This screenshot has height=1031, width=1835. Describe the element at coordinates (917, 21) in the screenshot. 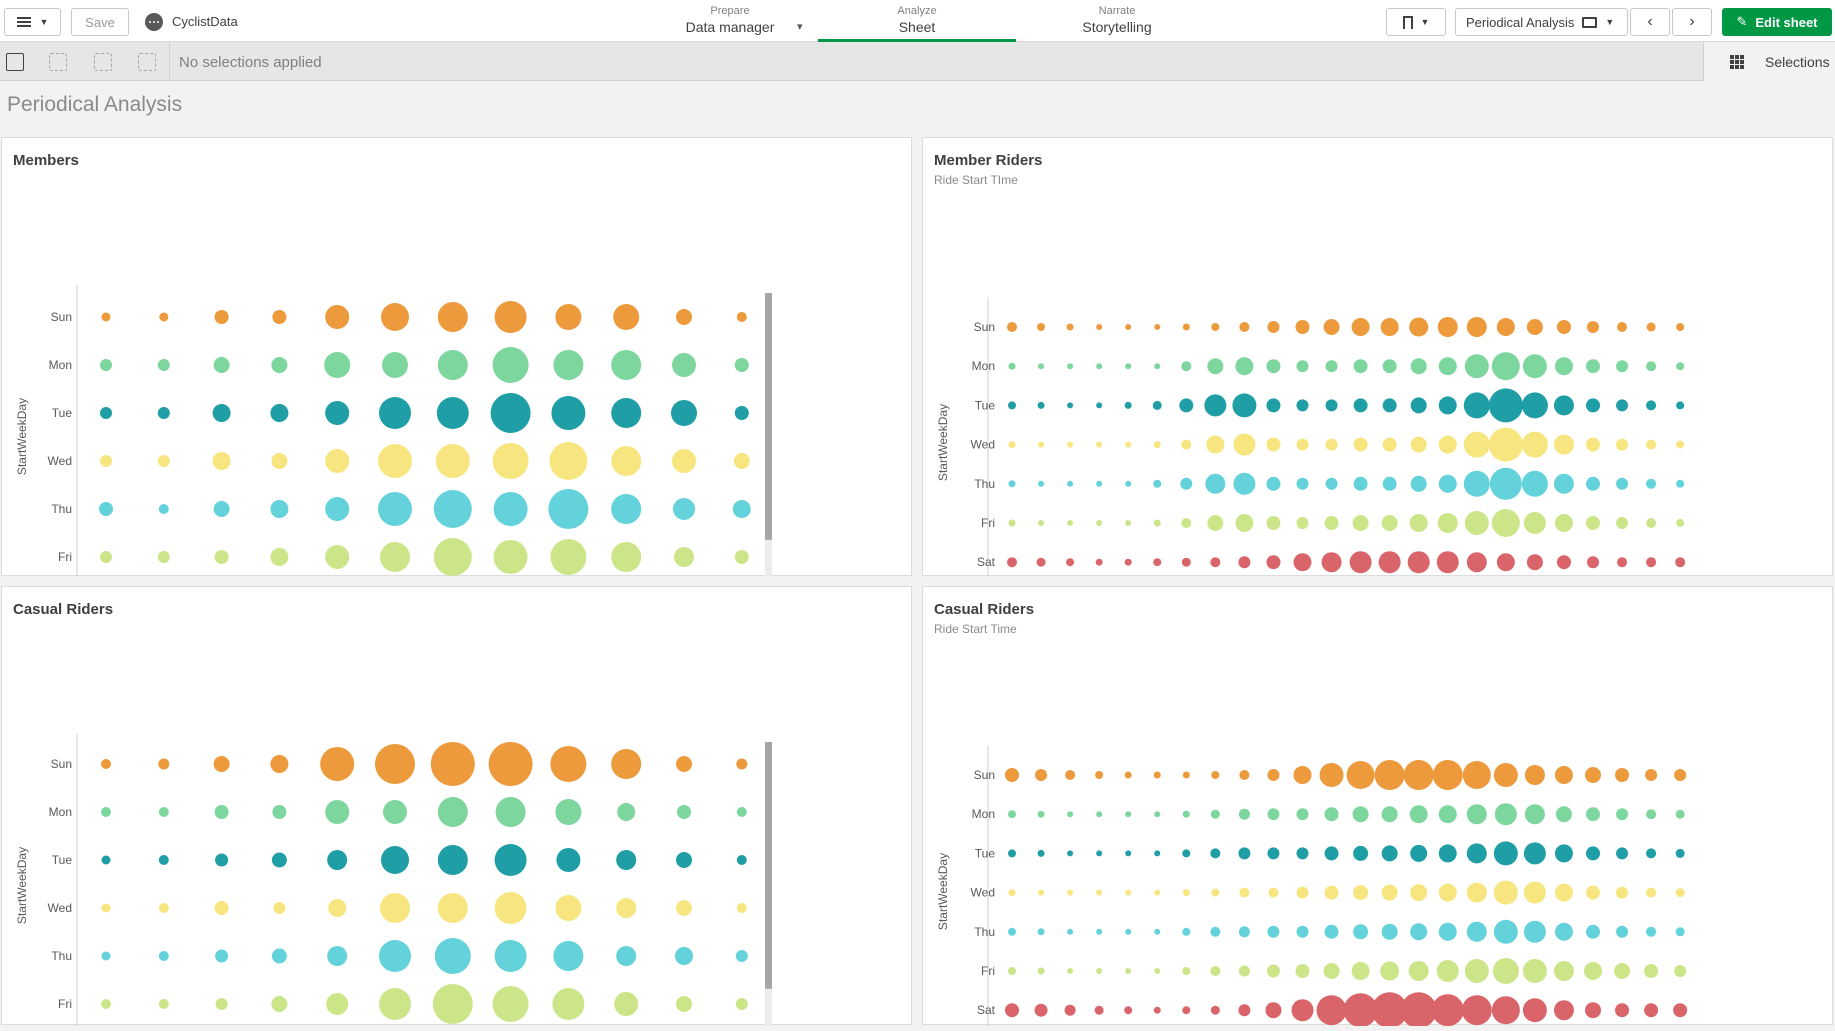

I see `tab-analyze: Analyze Sheet` at that location.